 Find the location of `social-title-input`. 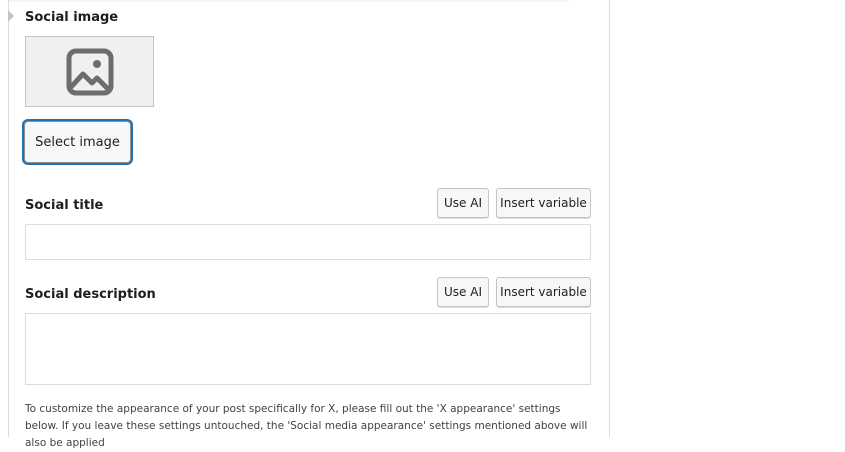

social-title-input is located at coordinates (308, 242).